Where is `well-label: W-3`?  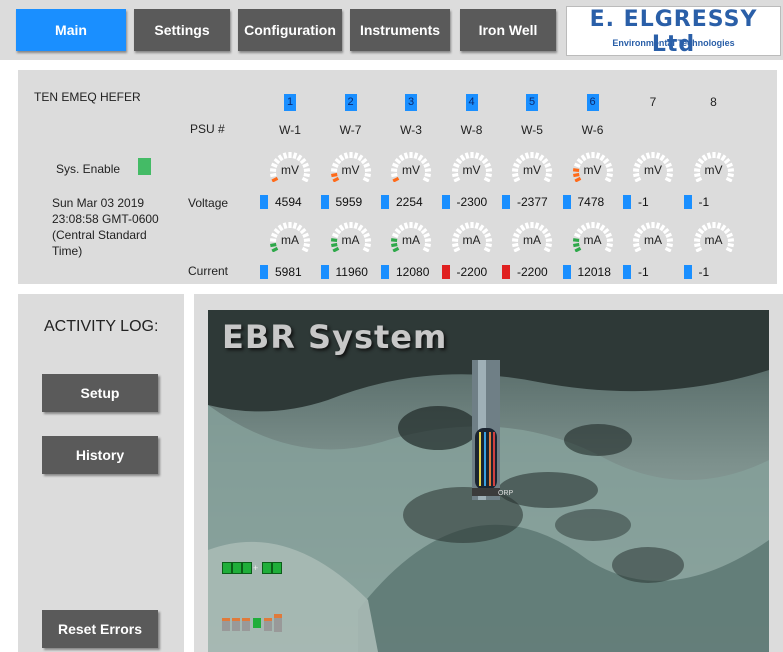 well-label: W-3 is located at coordinates (411, 130).